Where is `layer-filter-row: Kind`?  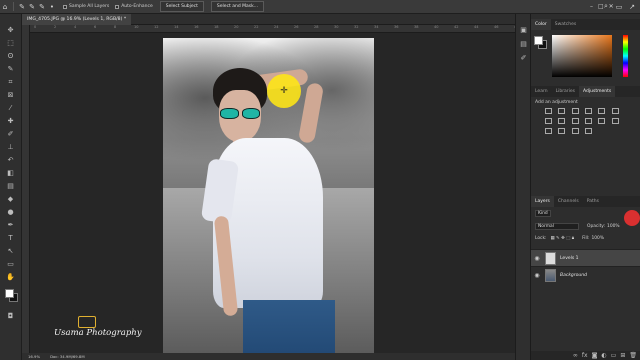 layer-filter-row: Kind is located at coordinates (543, 213).